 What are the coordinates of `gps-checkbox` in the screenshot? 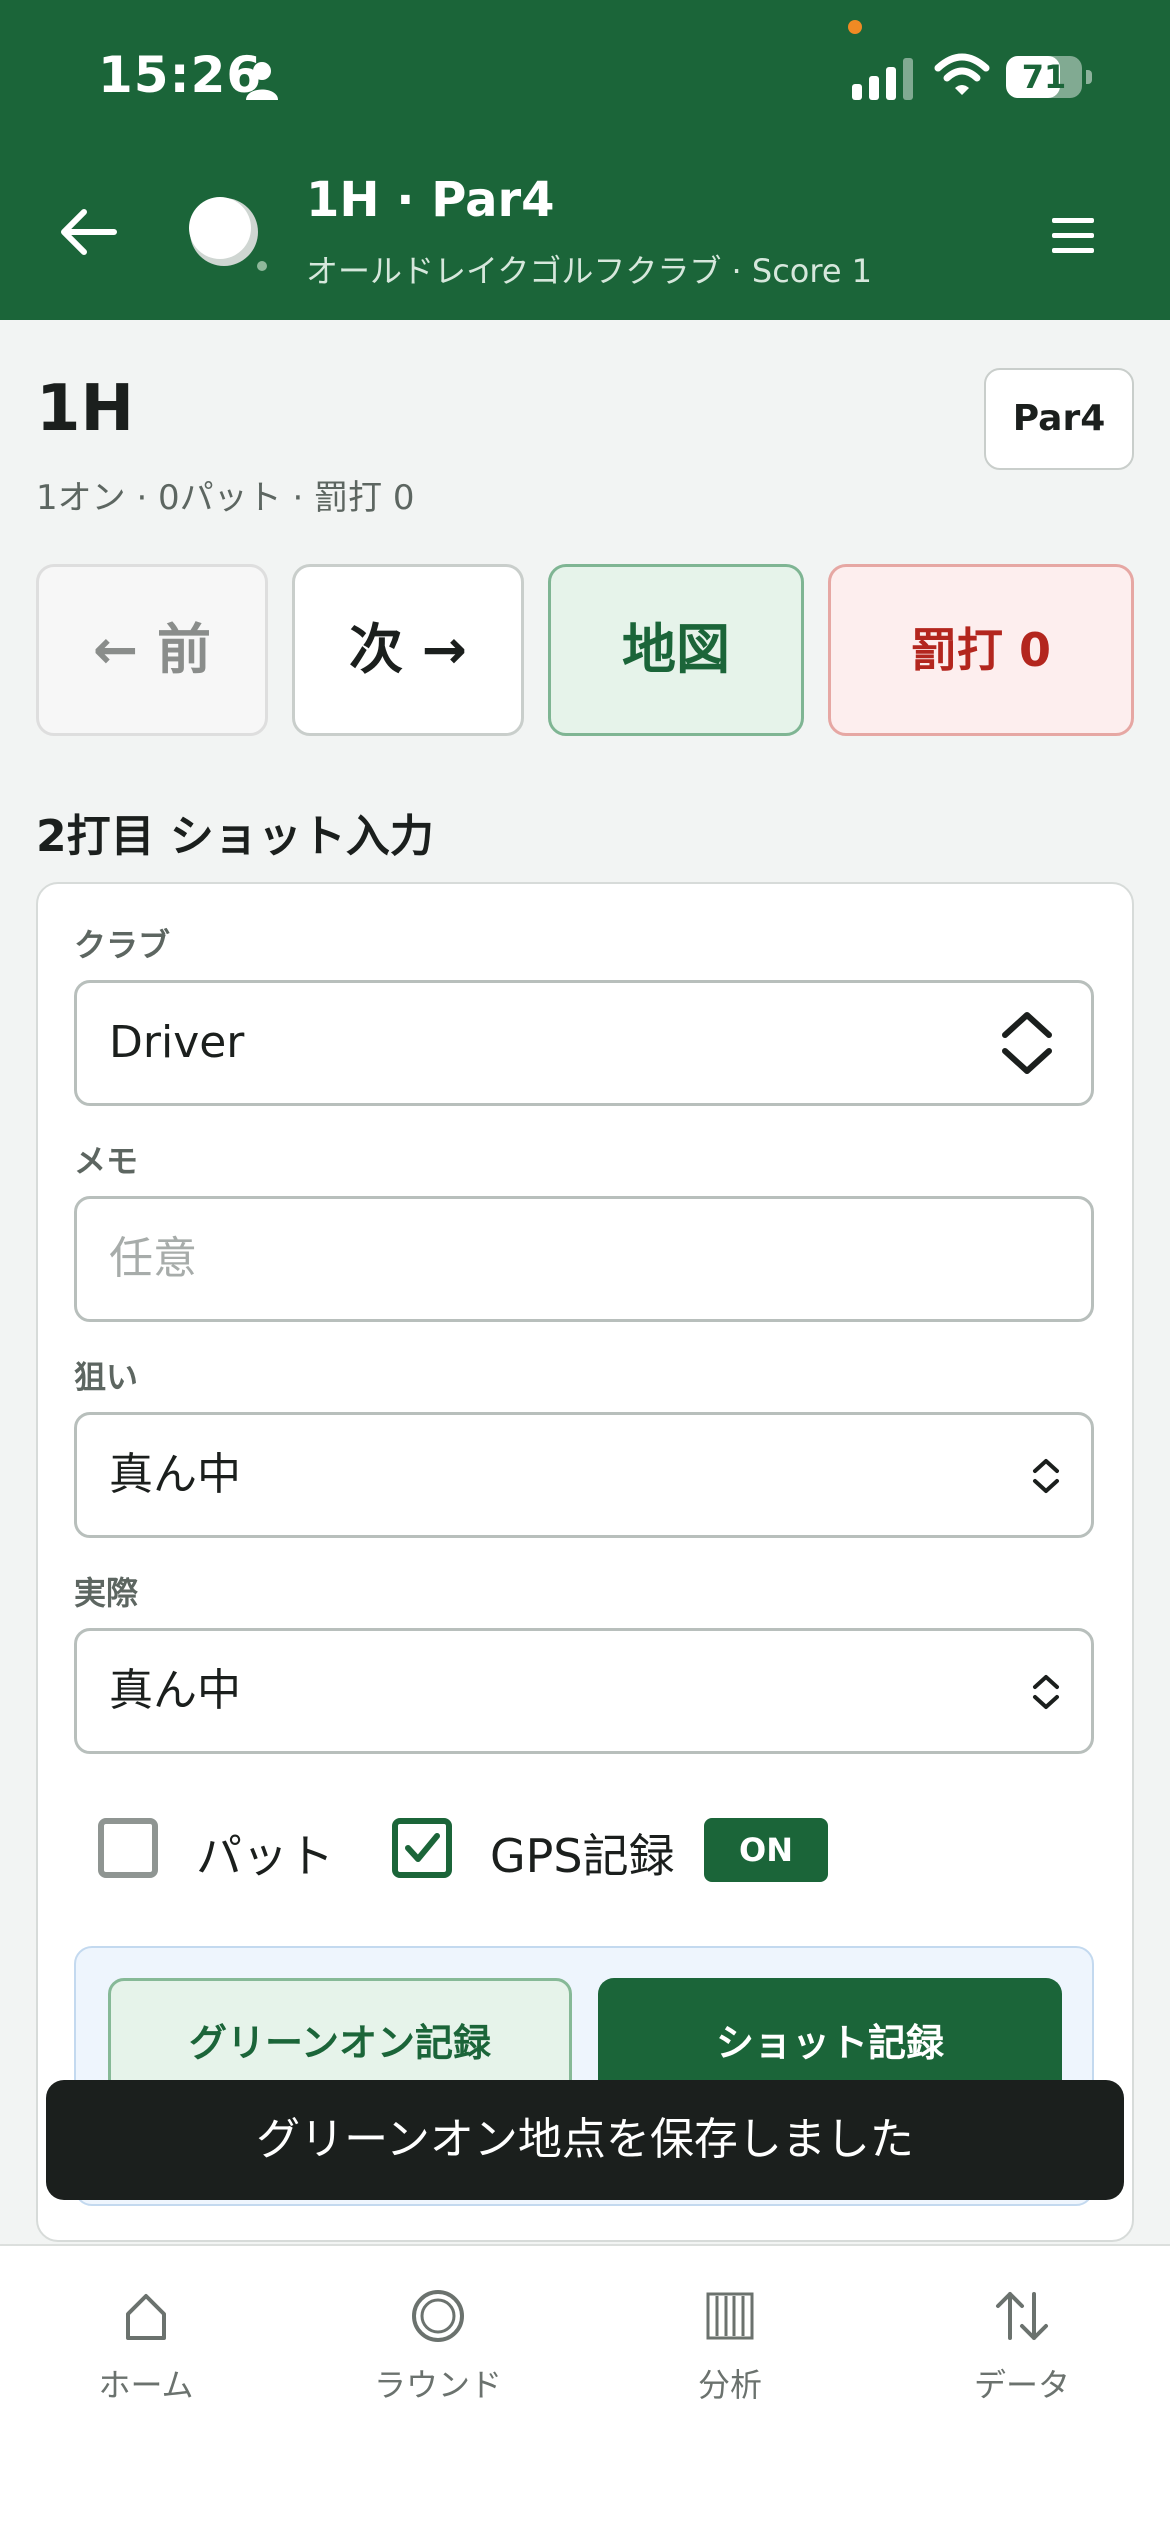 It's located at (422, 1848).